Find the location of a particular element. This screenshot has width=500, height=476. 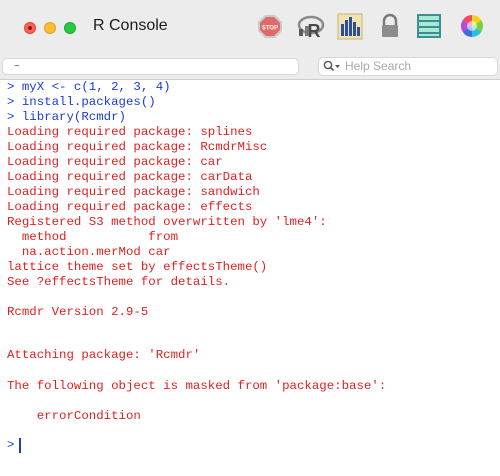

zoom-window-button is located at coordinates (70, 28).